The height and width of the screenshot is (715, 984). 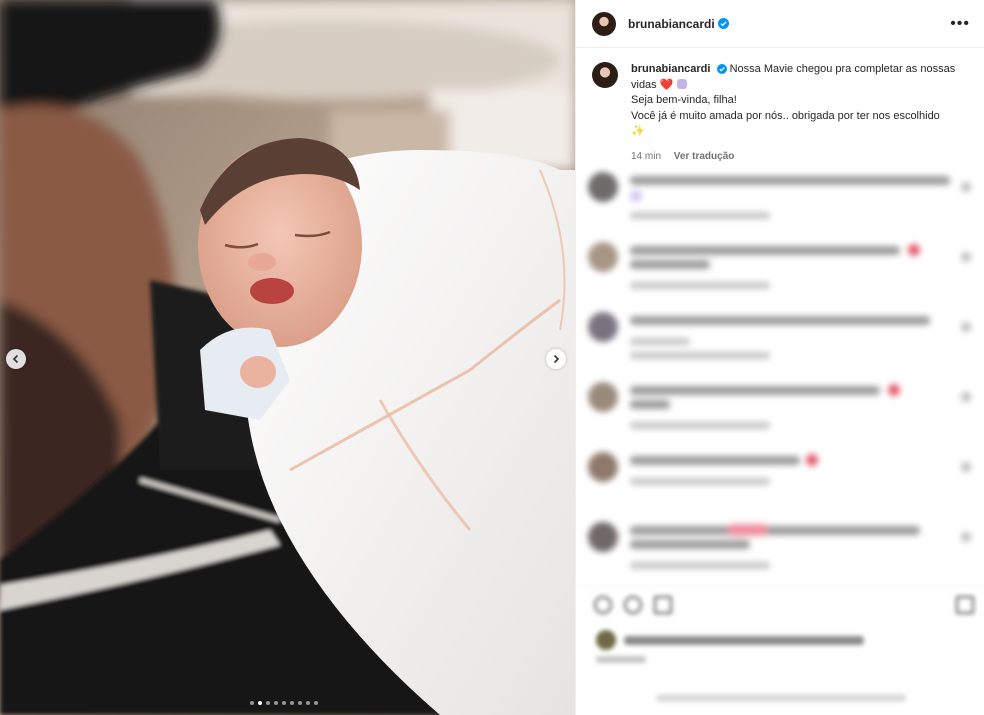 What do you see at coordinates (671, 24) in the screenshot?
I see `username-link: brunabiancardi` at bounding box center [671, 24].